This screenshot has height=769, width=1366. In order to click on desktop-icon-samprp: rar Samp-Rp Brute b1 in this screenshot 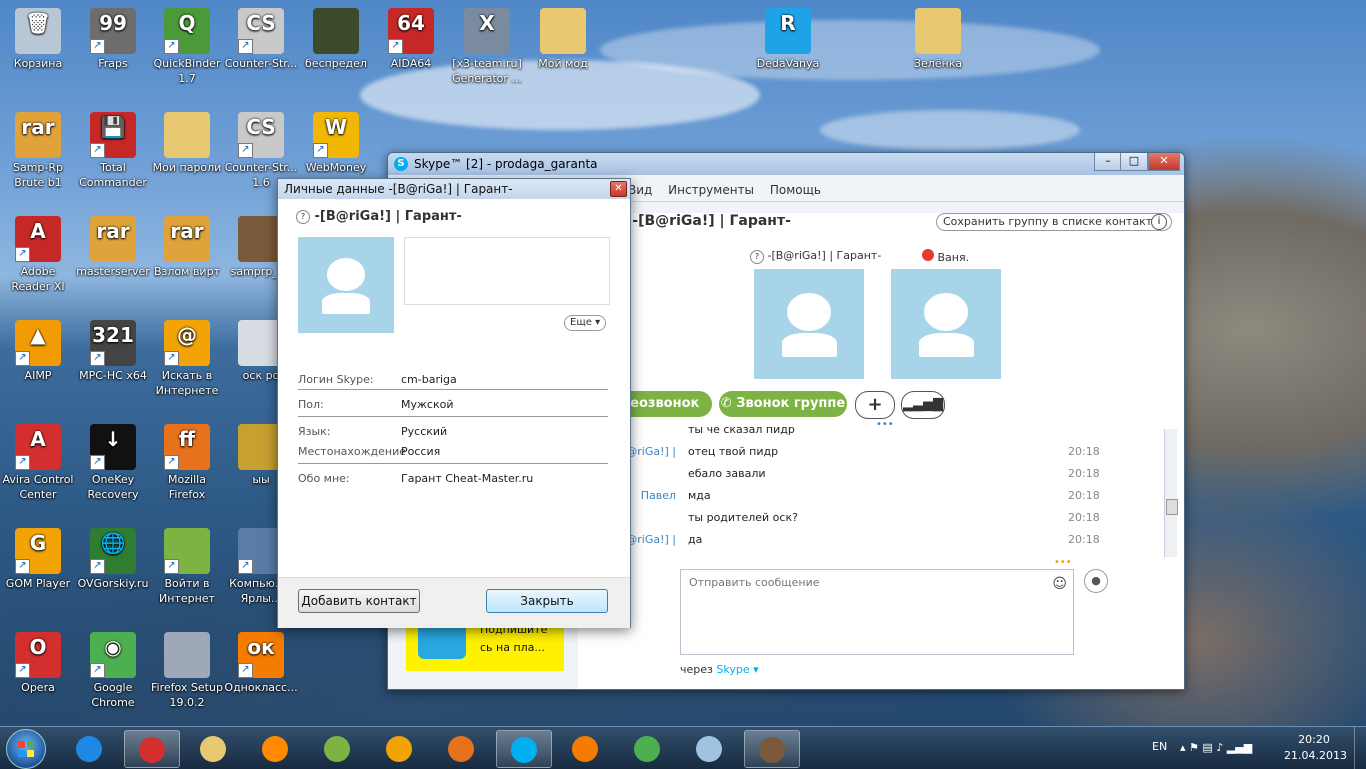, I will do `click(38, 148)`.